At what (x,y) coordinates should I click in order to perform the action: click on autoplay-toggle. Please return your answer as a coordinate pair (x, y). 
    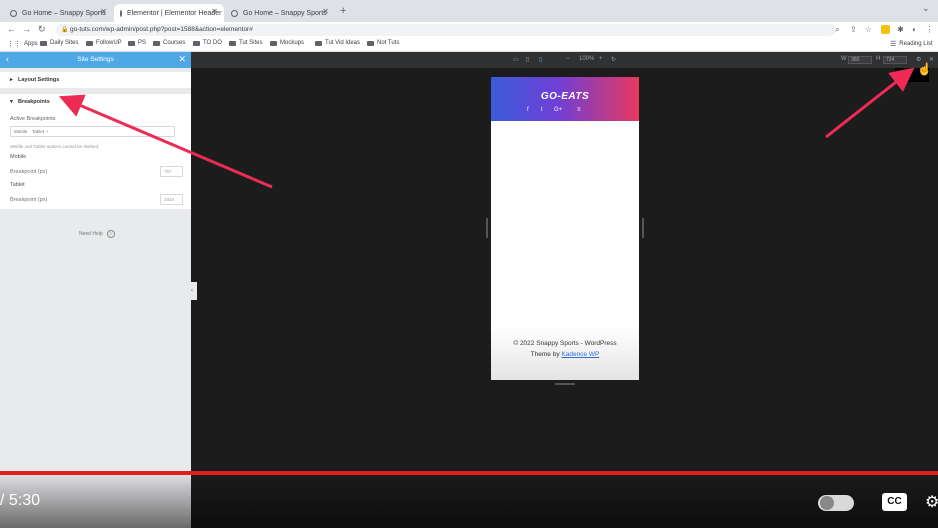
    Looking at the image, I should click on (836, 503).